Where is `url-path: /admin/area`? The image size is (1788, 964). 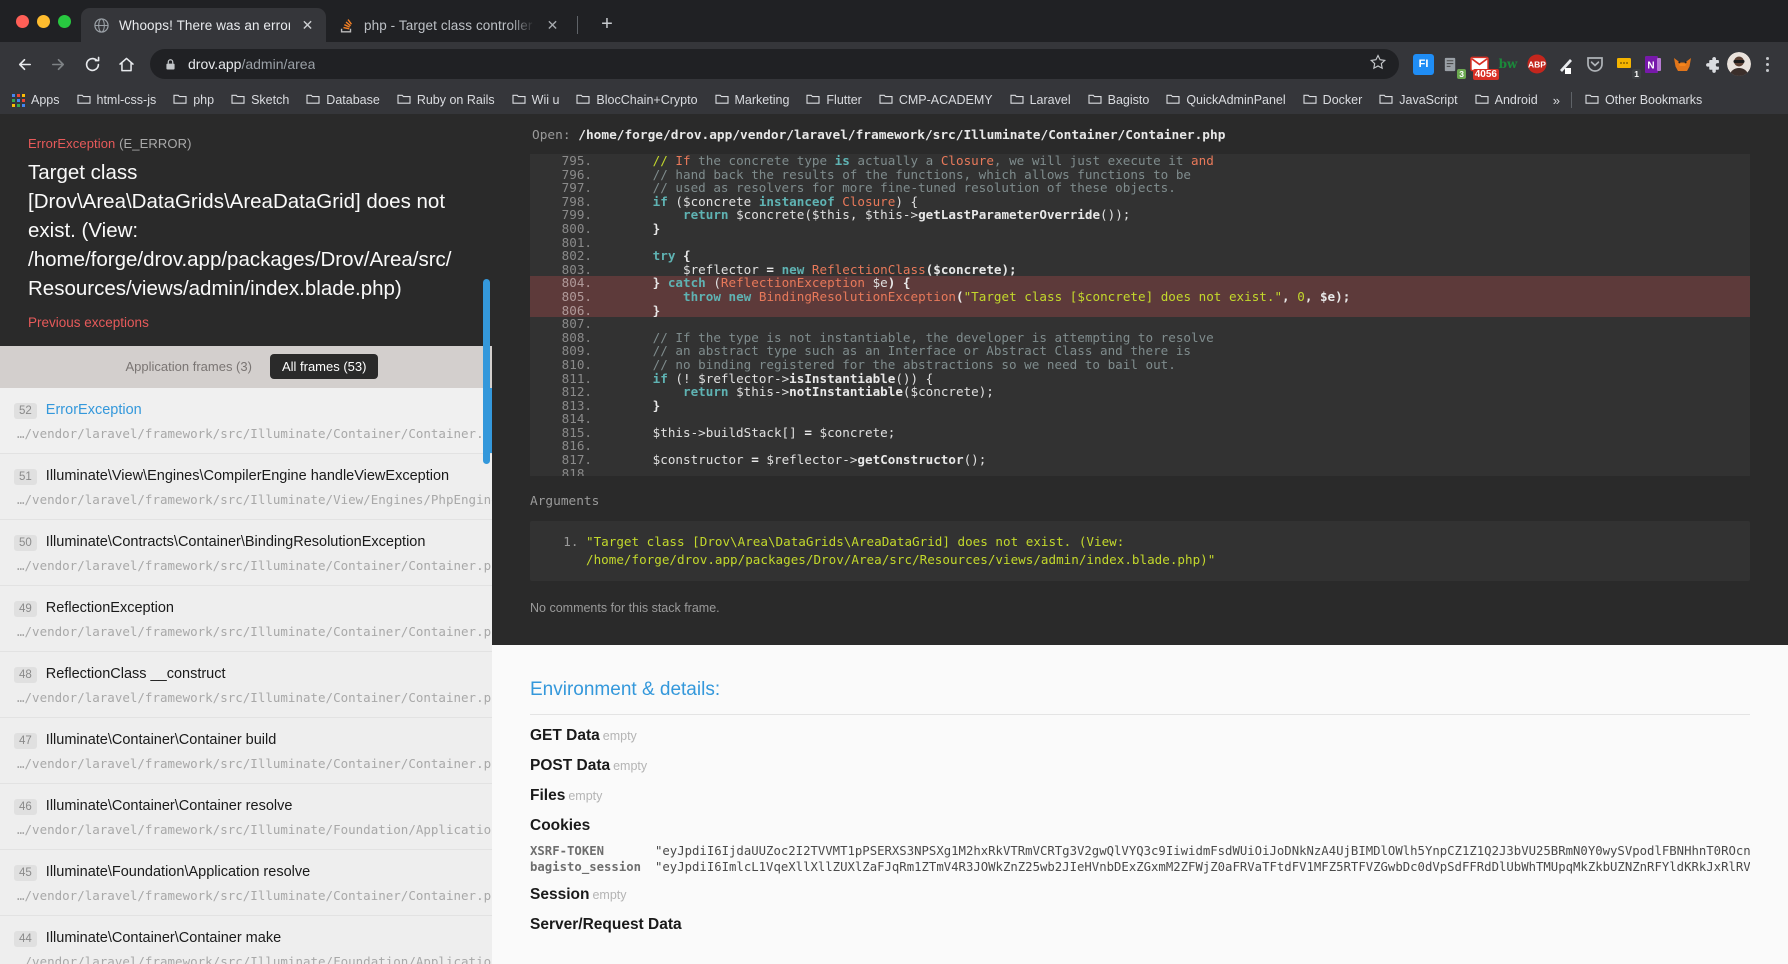
url-path: /admin/area is located at coordinates (278, 64).